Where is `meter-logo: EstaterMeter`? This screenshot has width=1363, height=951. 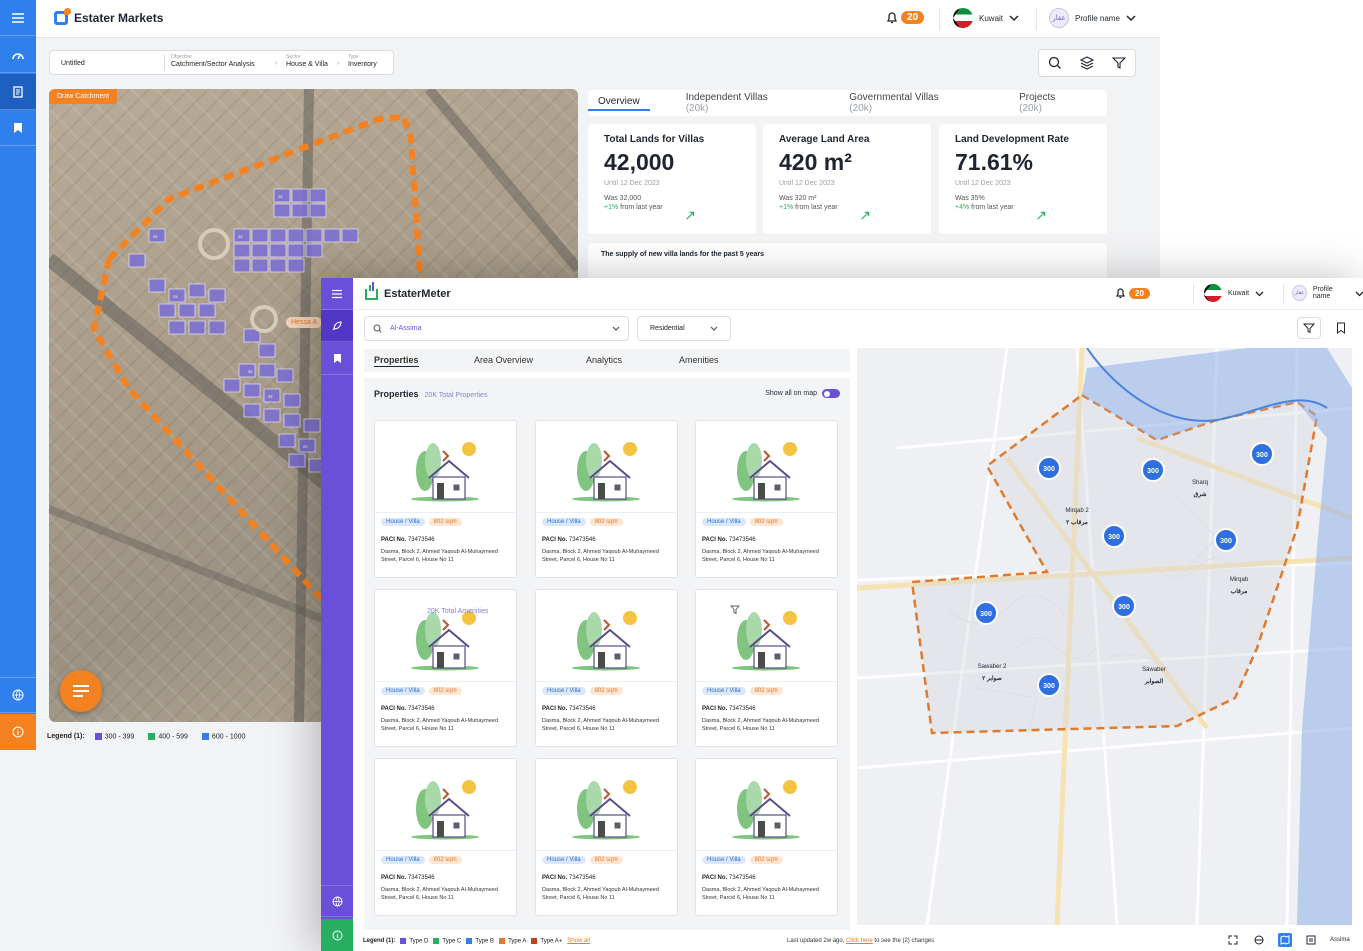
meter-logo: EstaterMeter is located at coordinates (408, 290).